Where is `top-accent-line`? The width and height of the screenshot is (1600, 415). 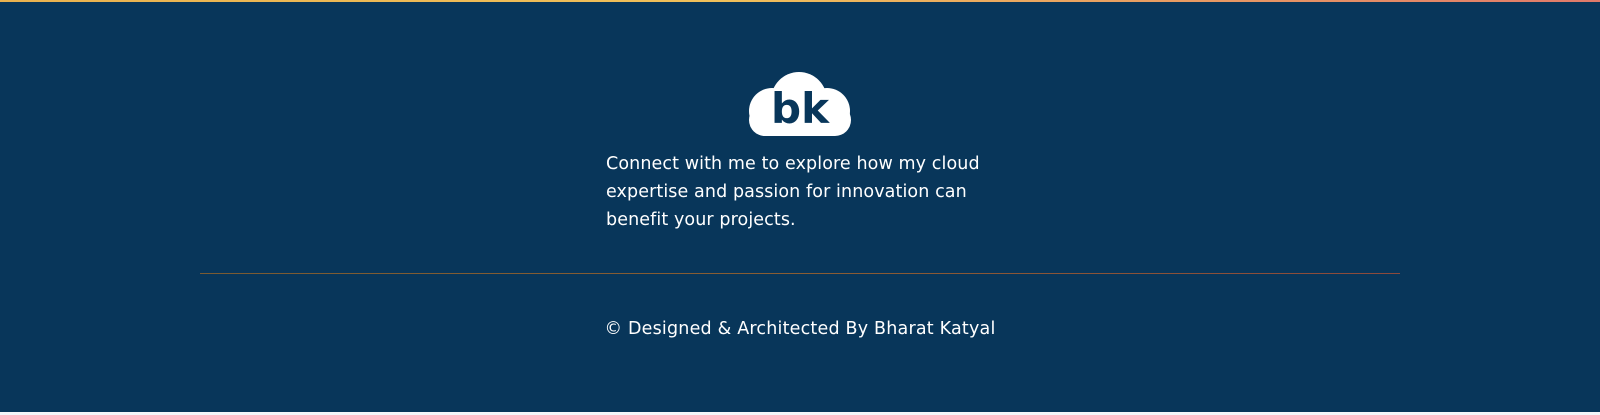
top-accent-line is located at coordinates (800, 1).